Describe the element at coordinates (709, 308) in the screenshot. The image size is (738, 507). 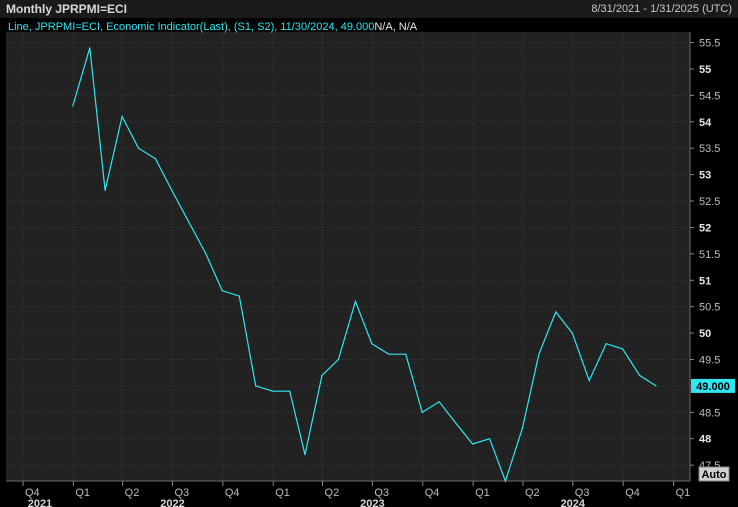
I see `y-tick-label: 50.5` at that location.